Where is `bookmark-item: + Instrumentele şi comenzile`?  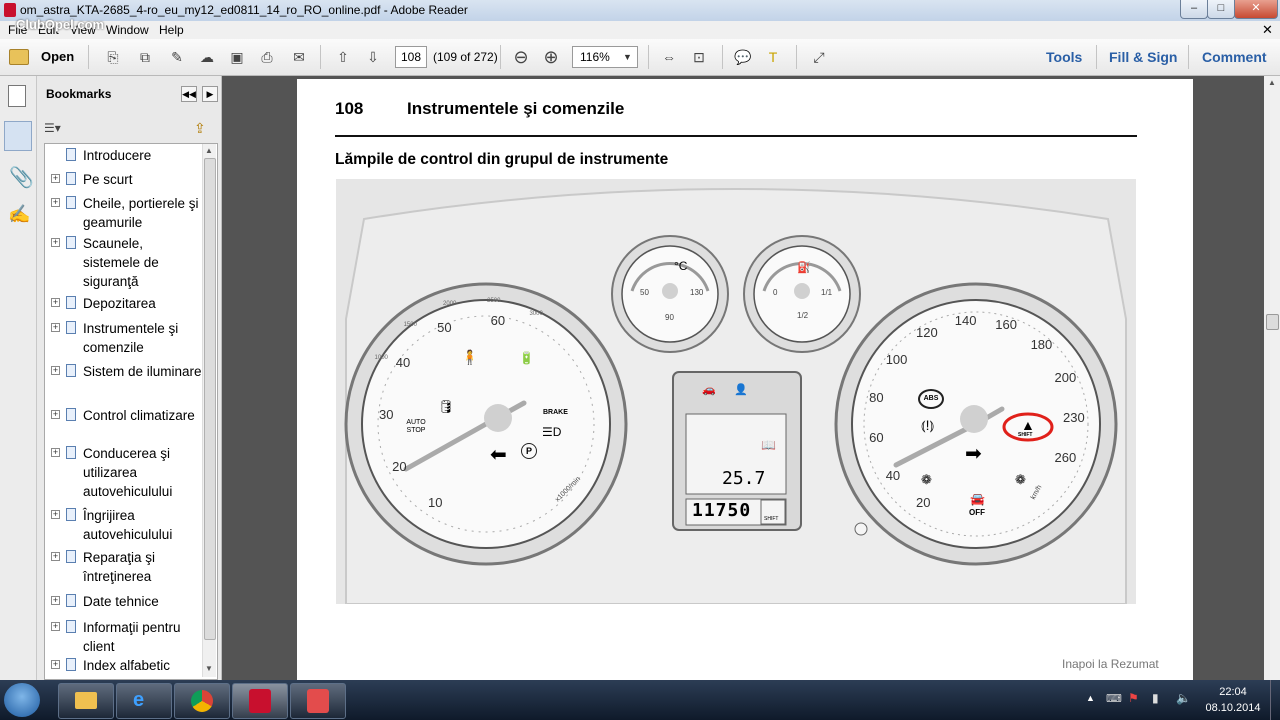
bookmark-item: + Instrumentele şi comenzile is located at coordinates (124, 338).